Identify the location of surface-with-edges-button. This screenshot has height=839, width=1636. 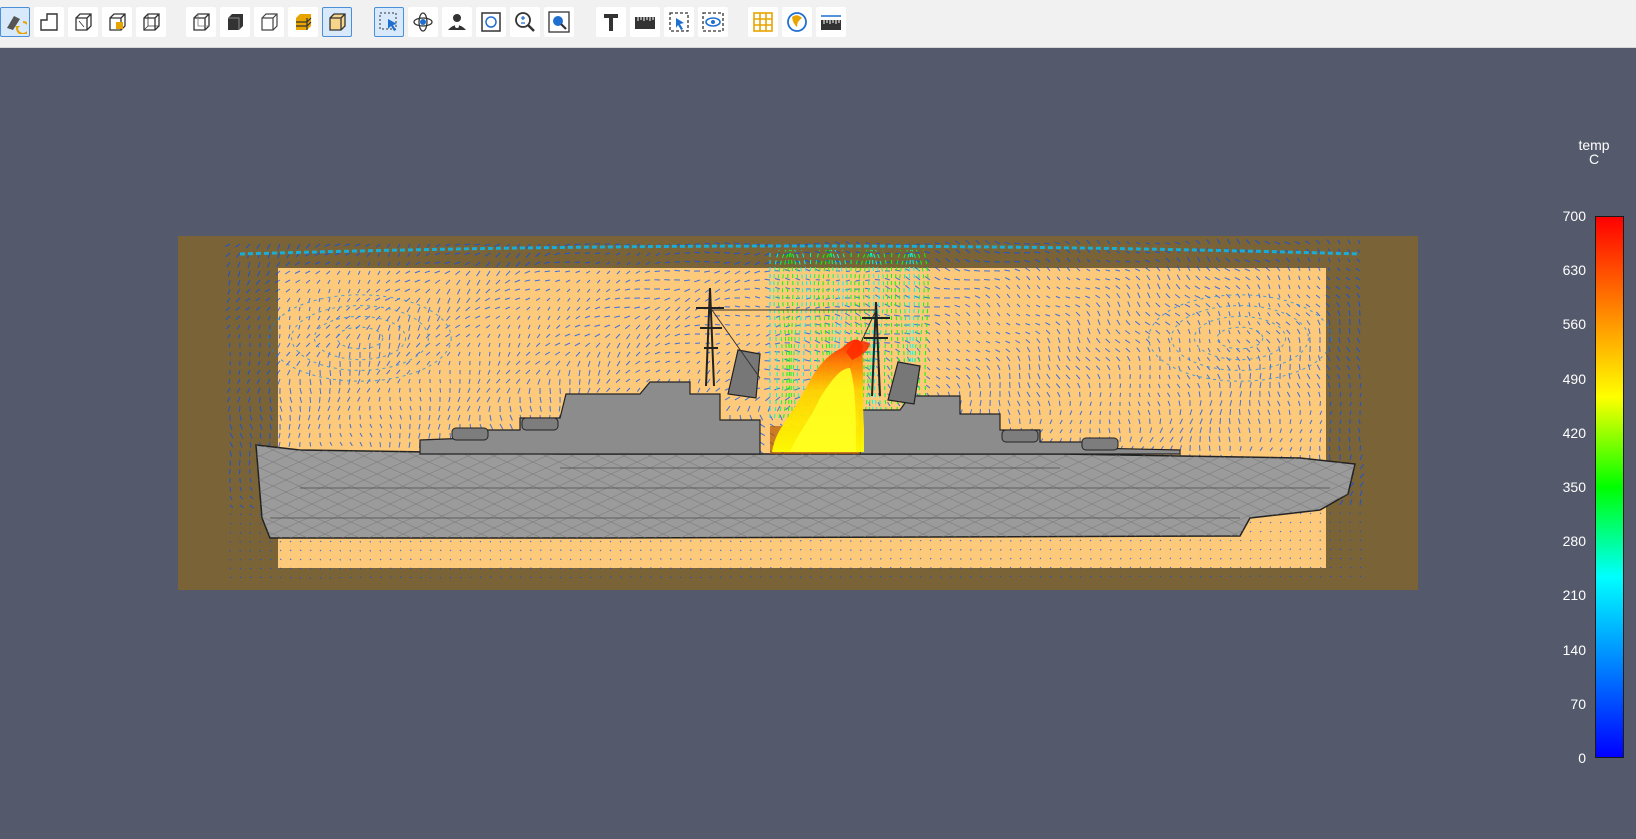
(117, 22).